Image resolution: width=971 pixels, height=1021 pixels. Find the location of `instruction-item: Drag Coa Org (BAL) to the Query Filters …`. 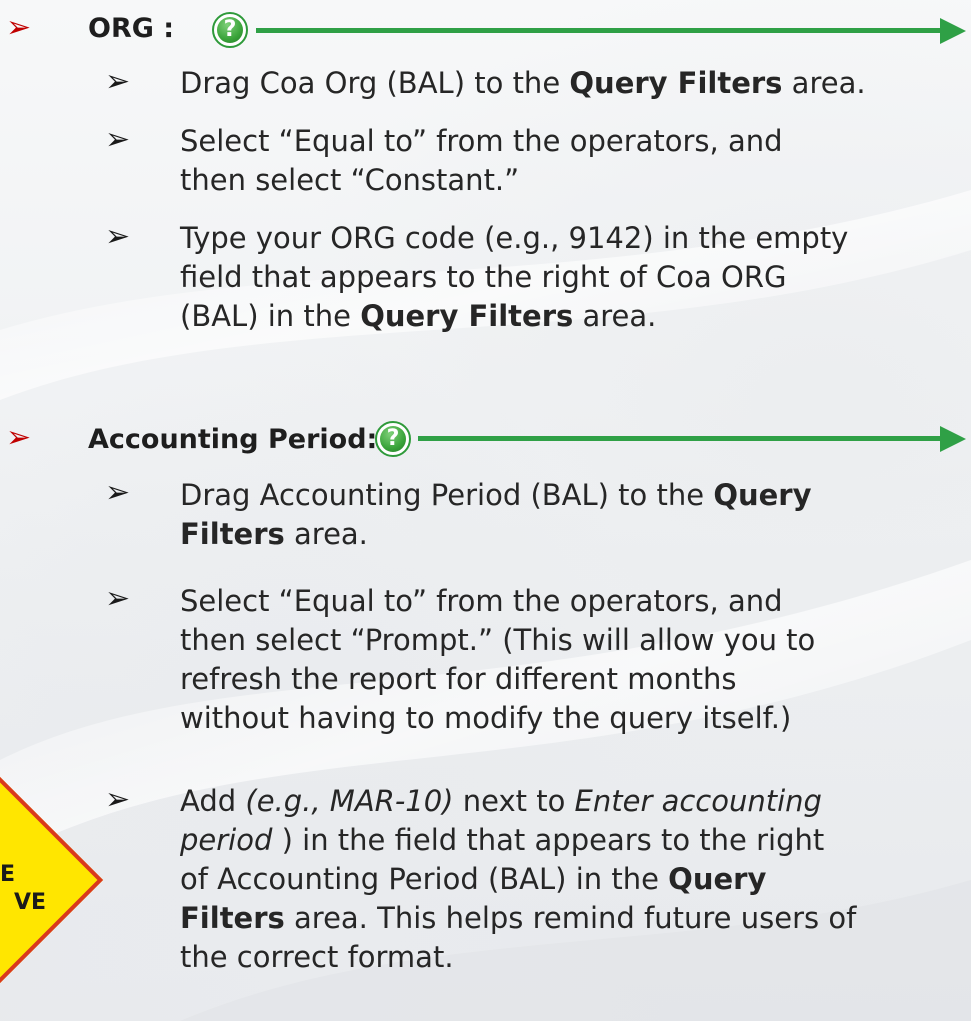

instruction-item: Drag Coa Org (BAL) to the Query Filters … is located at coordinates (523, 83).